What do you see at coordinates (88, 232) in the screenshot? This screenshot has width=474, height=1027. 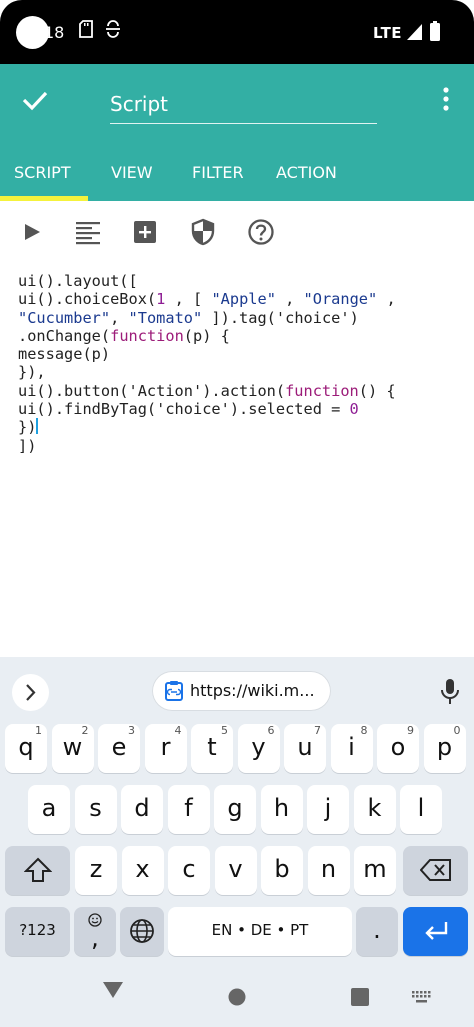 I see `format-icon` at bounding box center [88, 232].